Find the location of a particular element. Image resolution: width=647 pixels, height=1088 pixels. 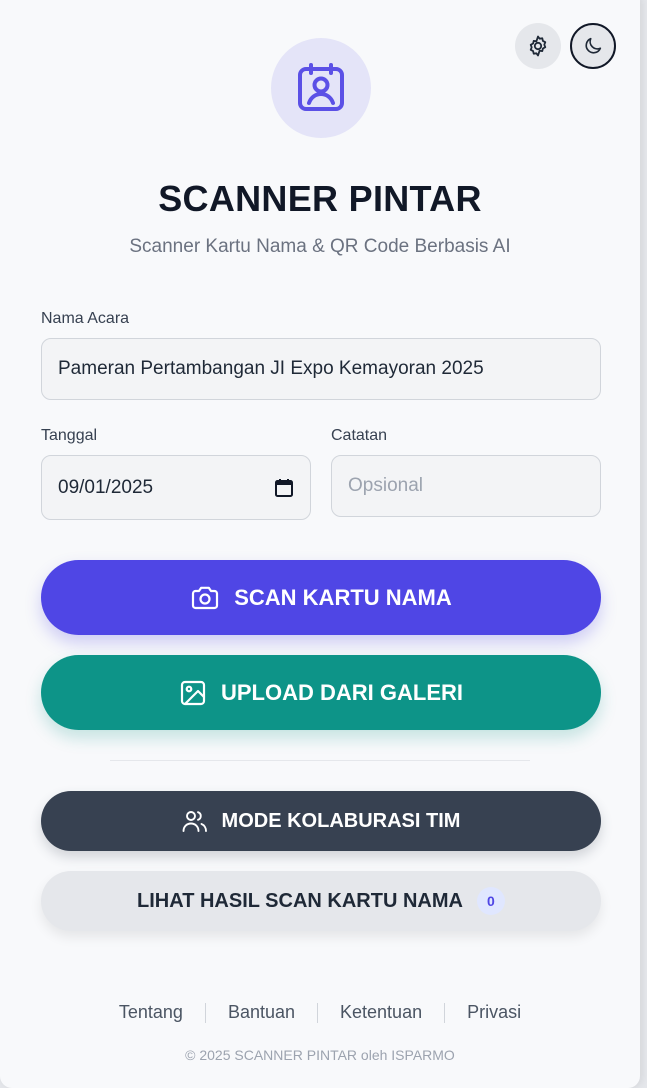

upload-gallery-button: UPLOAD DARI GALERI is located at coordinates (321, 692).